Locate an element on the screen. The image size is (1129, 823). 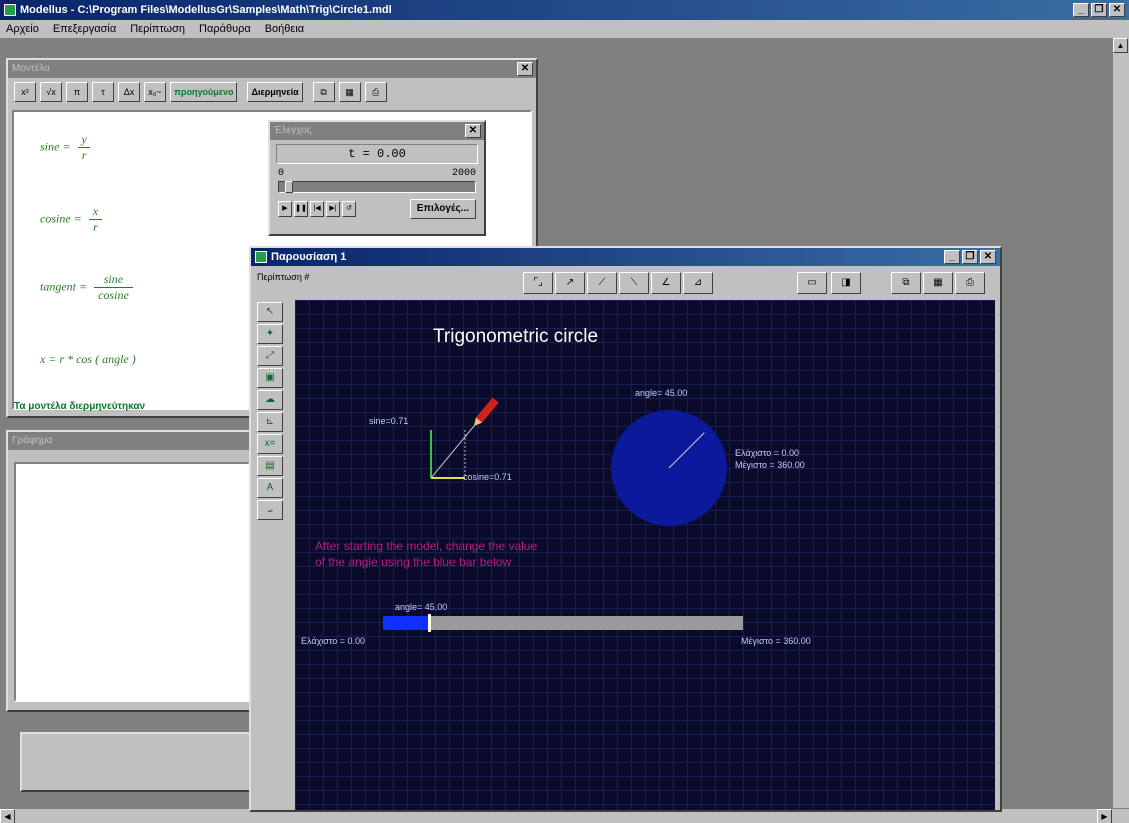
step-forward-icon: ▶| is located at coordinates (333, 209).